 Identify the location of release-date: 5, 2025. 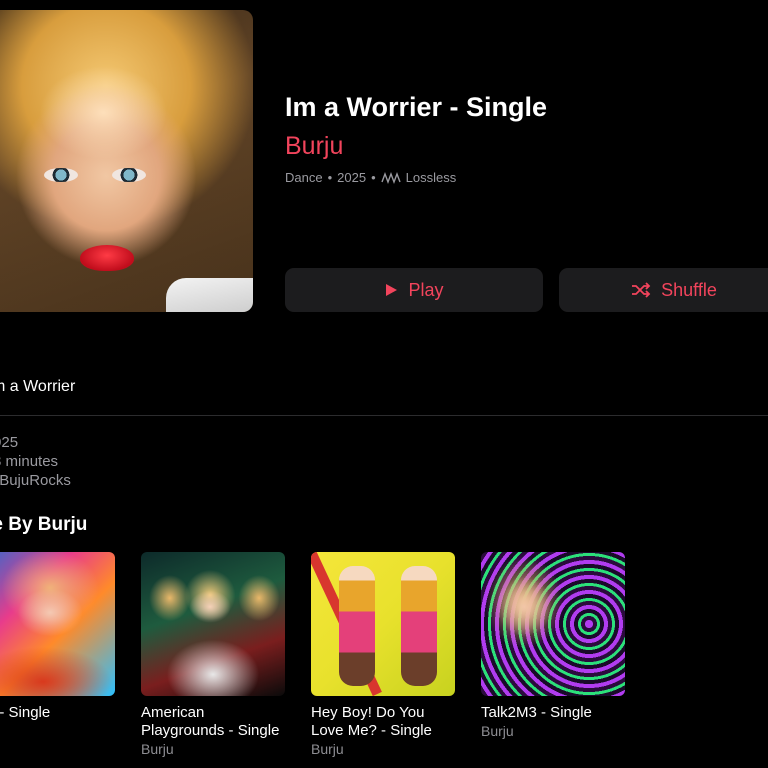
(9, 442).